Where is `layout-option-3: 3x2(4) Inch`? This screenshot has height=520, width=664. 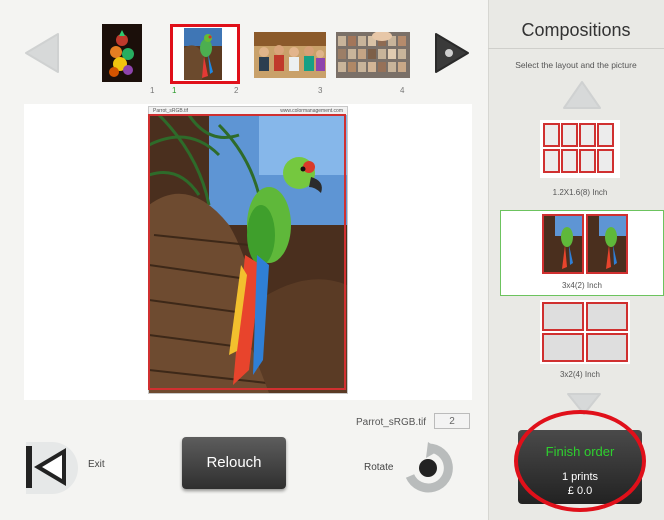 layout-option-3: 3x2(4) Inch is located at coordinates (584, 343).